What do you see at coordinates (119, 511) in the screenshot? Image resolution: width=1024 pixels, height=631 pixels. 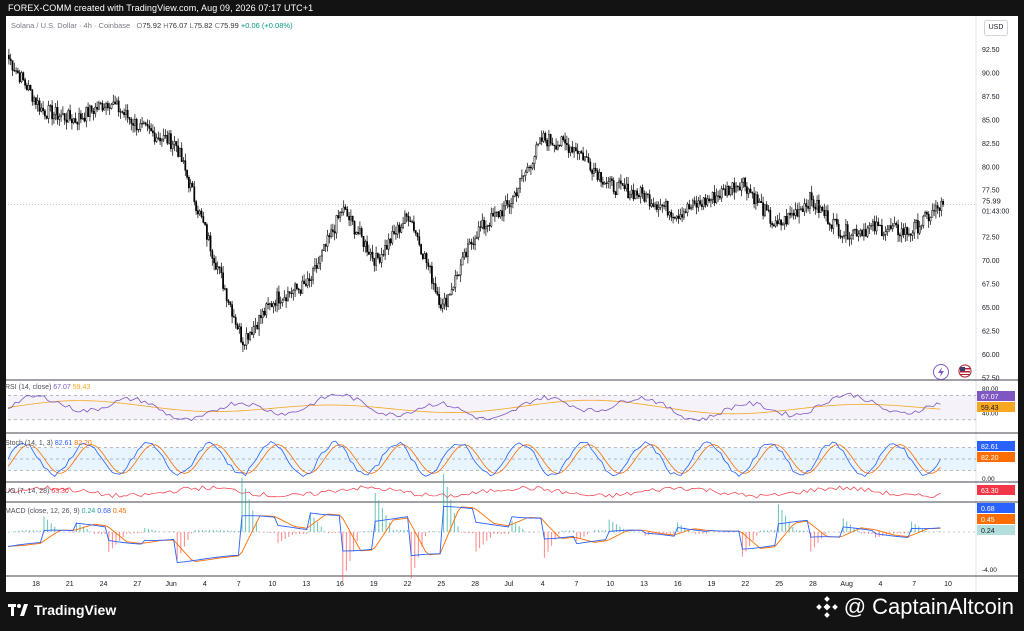 I see `macd-signal-value: 0.45` at bounding box center [119, 511].